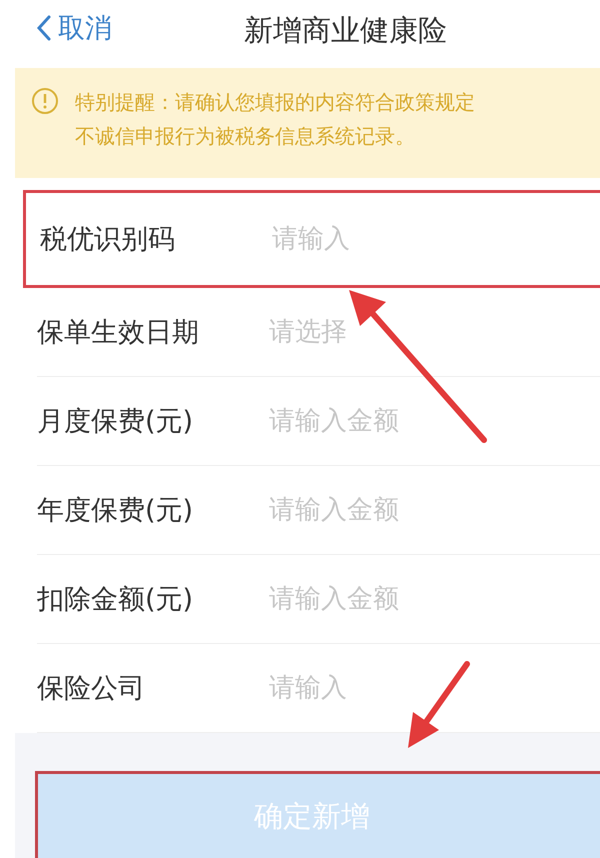  What do you see at coordinates (245, 136) in the screenshot?
I see `notice-text: 不诚信申报行为被税务信息系统记录。` at bounding box center [245, 136].